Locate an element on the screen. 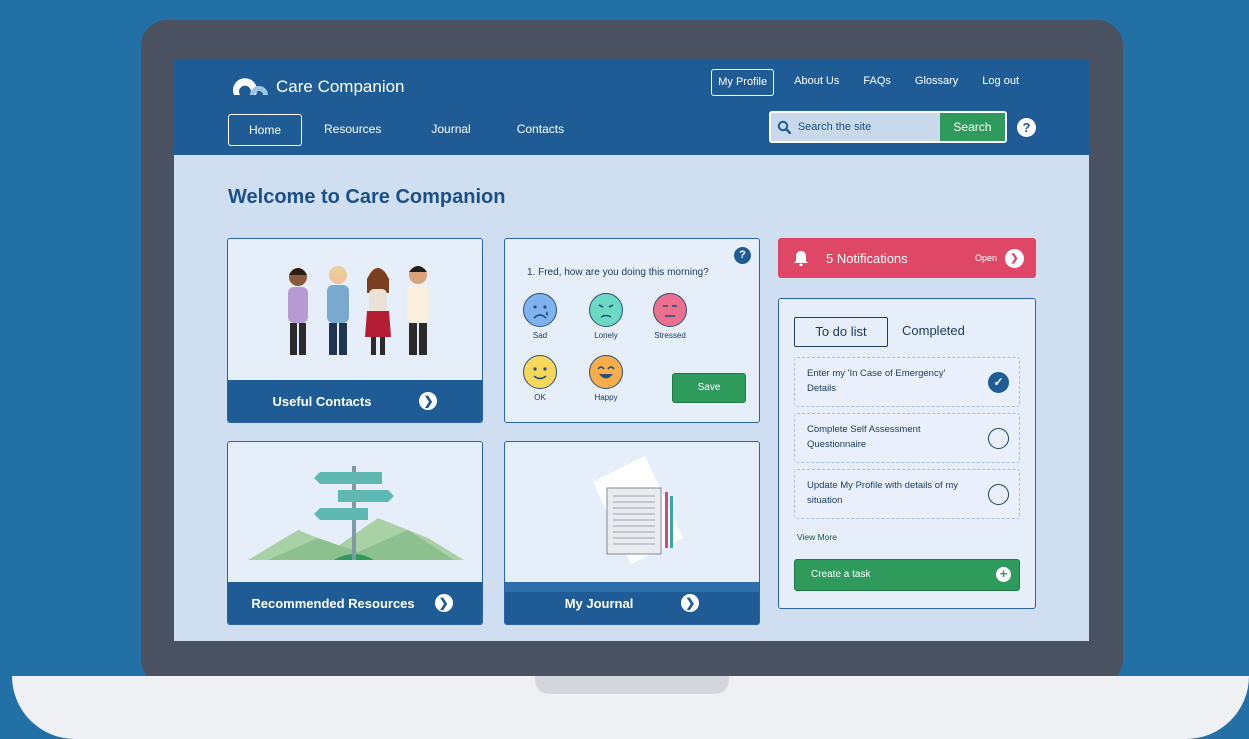 The width and height of the screenshot is (1249, 739). app-name: Care Companion is located at coordinates (340, 87).